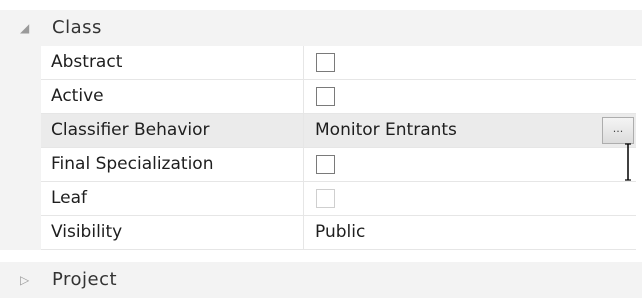 This screenshot has width=642, height=306. Describe the element at coordinates (77, 27) in the screenshot. I see `category-class-label: Class` at that location.